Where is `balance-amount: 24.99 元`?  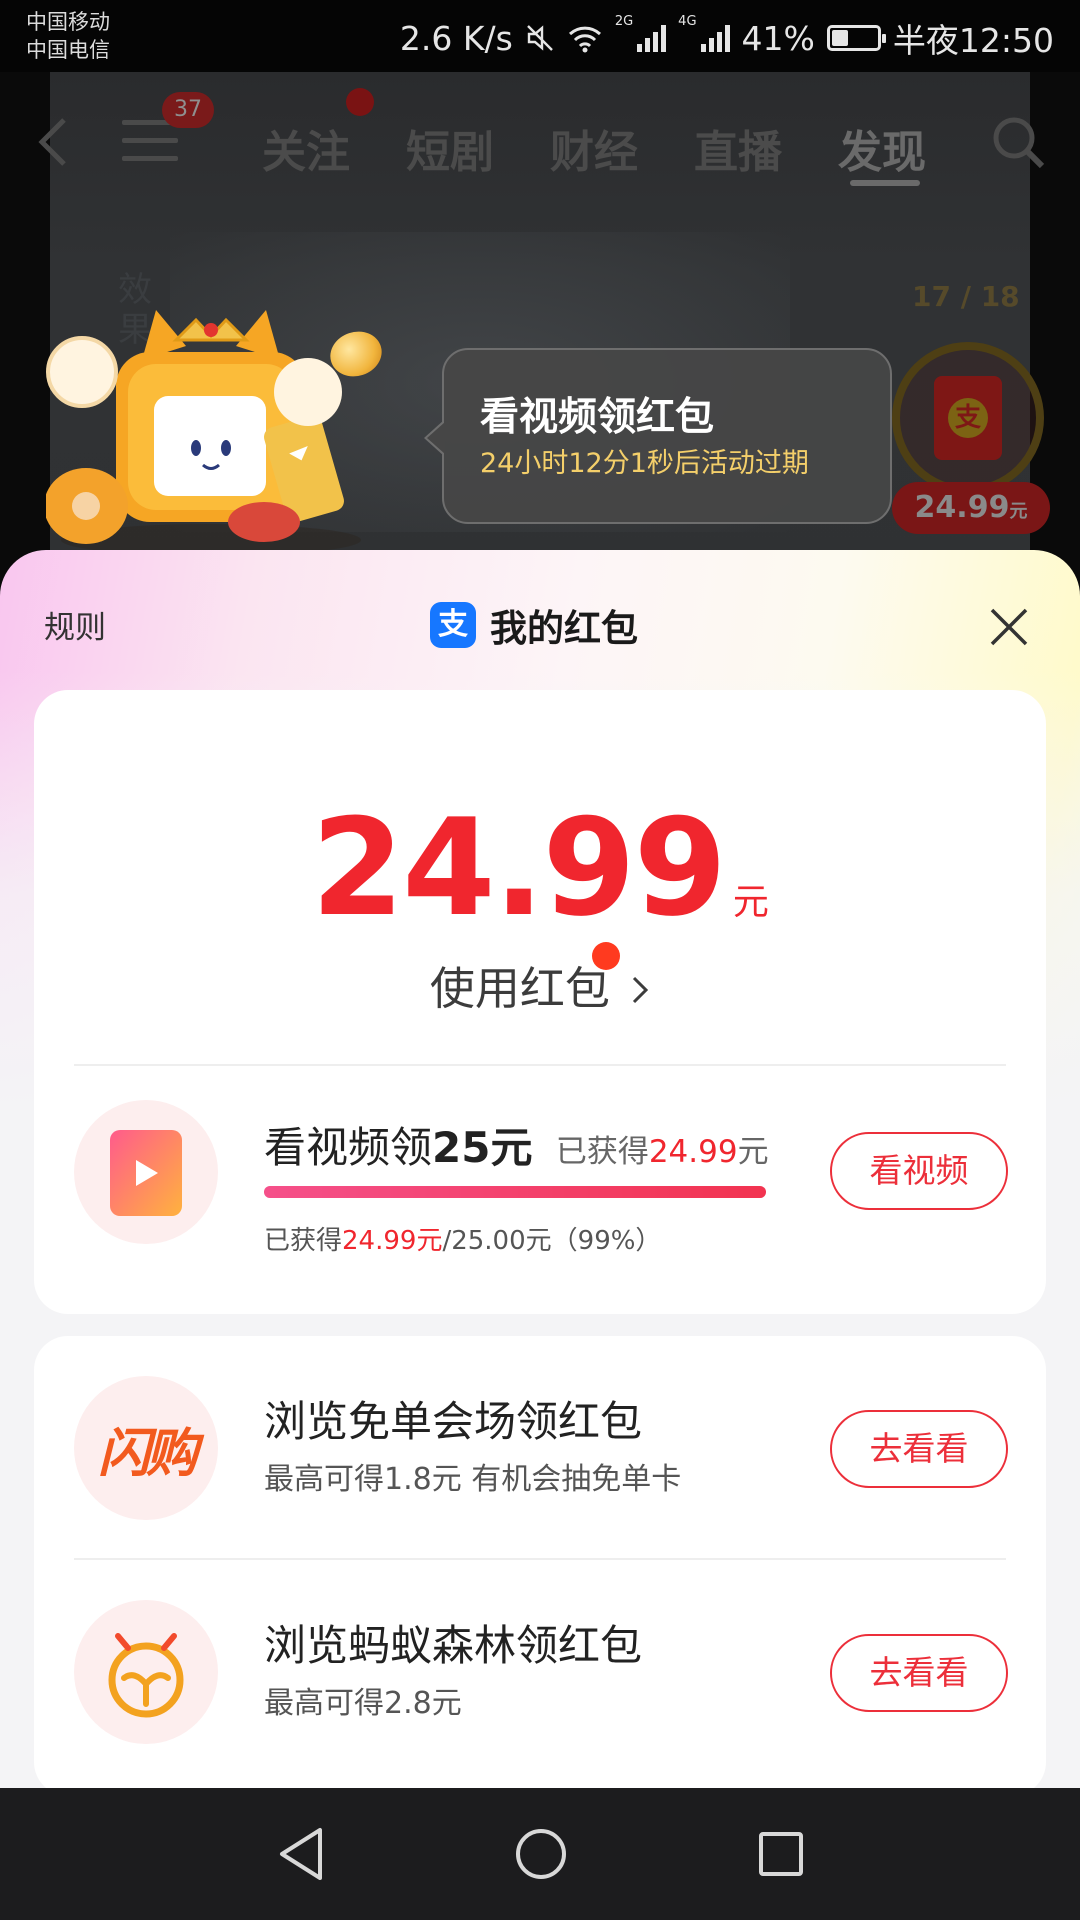 balance-amount: 24.99 元 is located at coordinates (540, 868).